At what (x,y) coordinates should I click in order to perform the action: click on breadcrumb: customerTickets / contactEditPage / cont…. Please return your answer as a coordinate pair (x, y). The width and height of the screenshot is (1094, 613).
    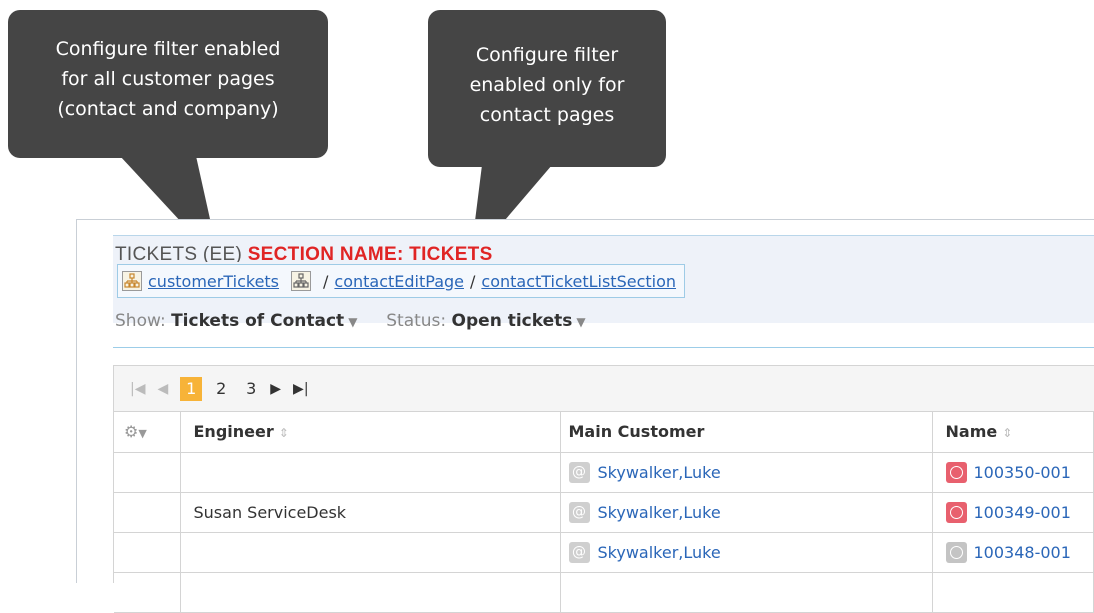
    Looking at the image, I should click on (401, 281).